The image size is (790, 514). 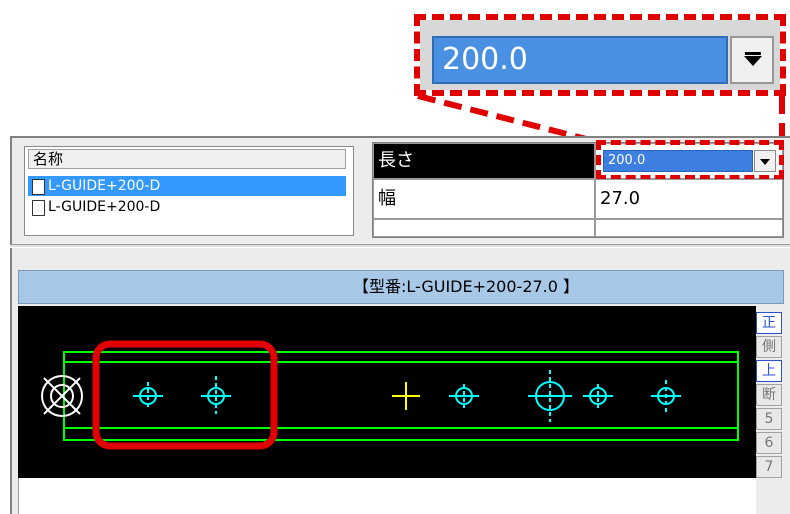 What do you see at coordinates (769, 347) in the screenshot?
I see `tab-side-view: 側` at bounding box center [769, 347].